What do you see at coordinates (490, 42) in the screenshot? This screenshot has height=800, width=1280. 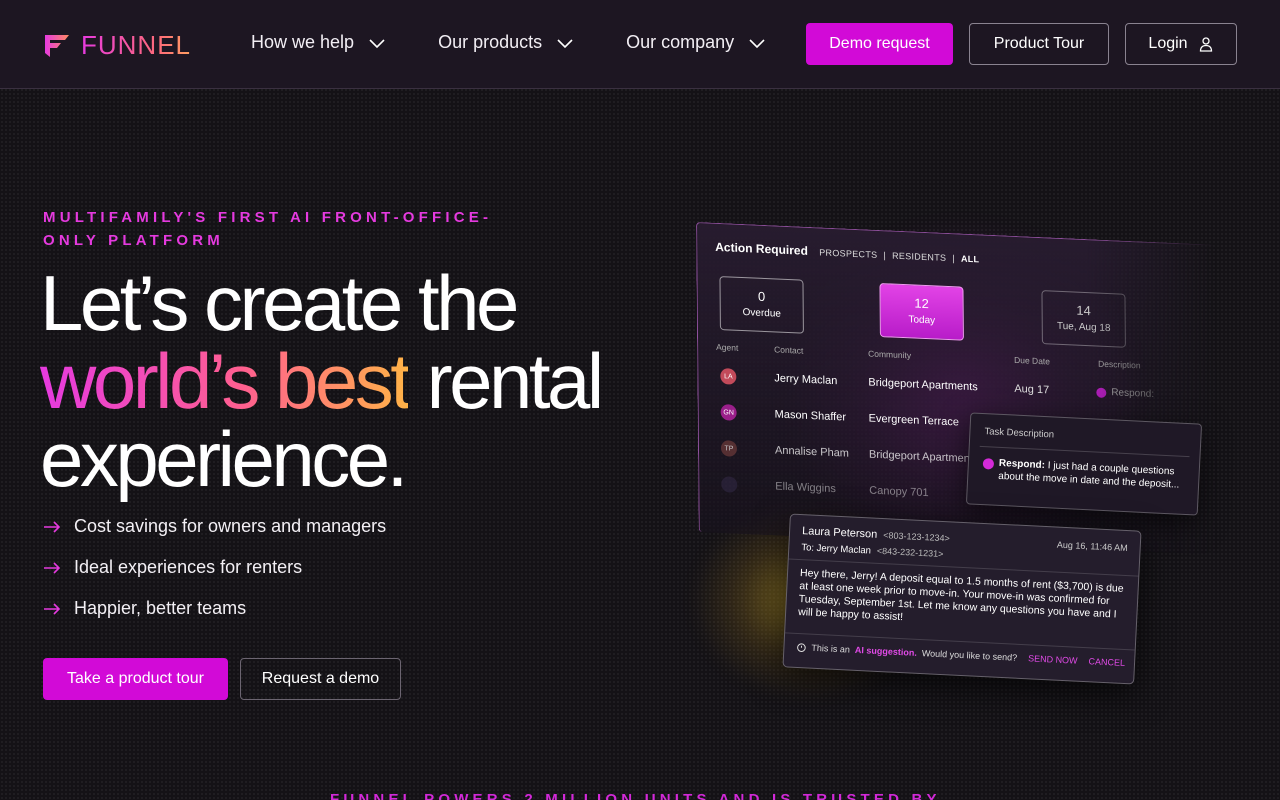 I see `menu-label: Our products` at bounding box center [490, 42].